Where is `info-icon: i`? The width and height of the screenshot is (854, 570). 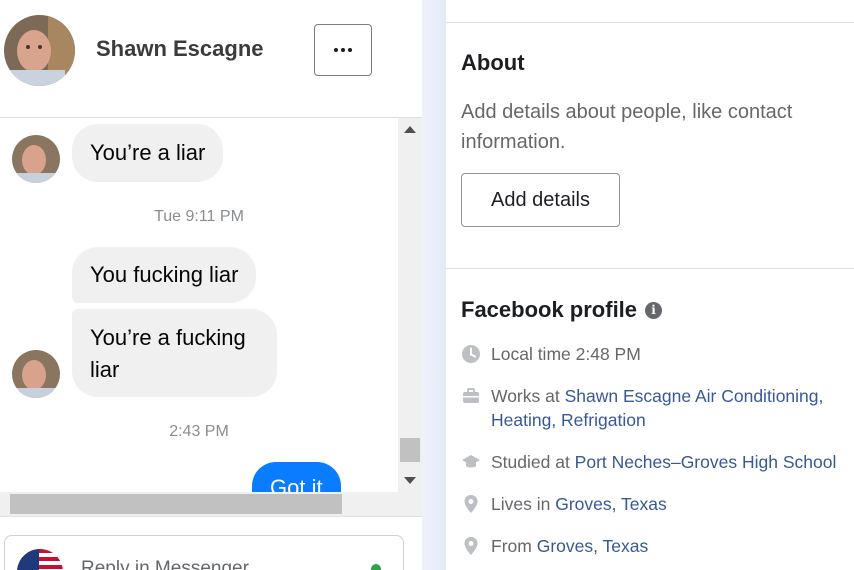
info-icon: i is located at coordinates (654, 310).